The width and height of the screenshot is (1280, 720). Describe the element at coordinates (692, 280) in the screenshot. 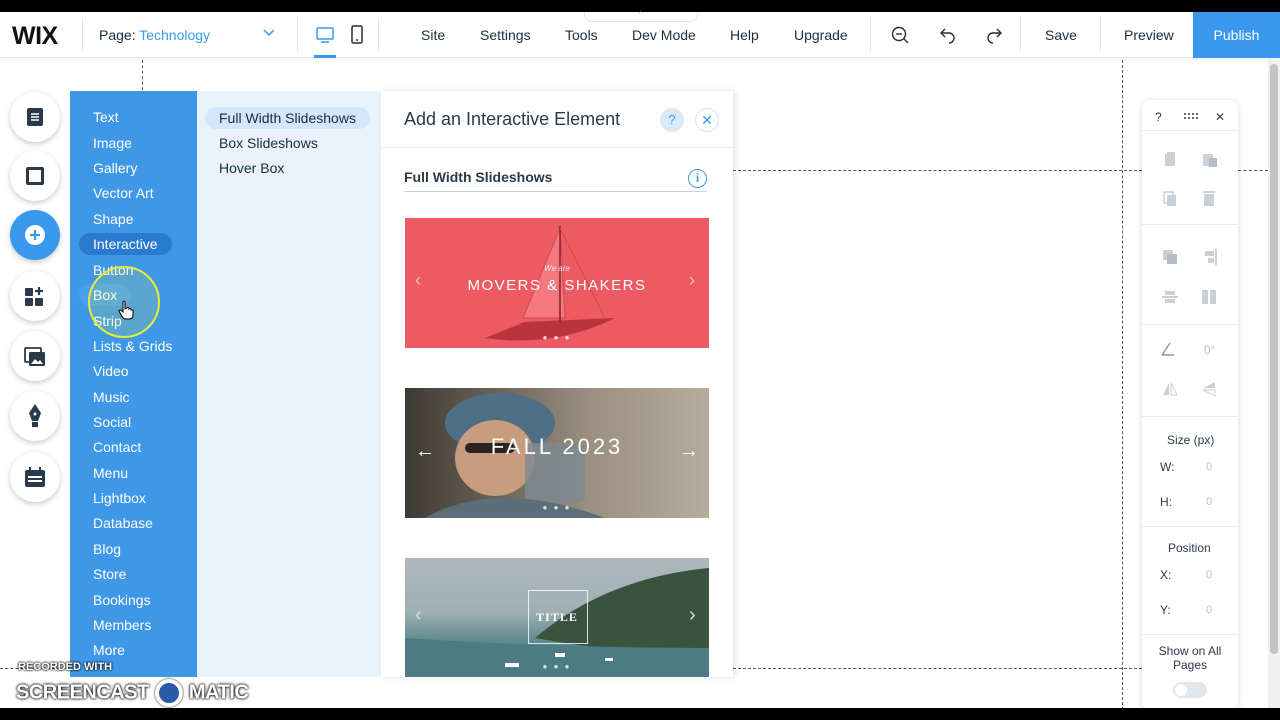

I see `chevron-right-icon: ›` at that location.